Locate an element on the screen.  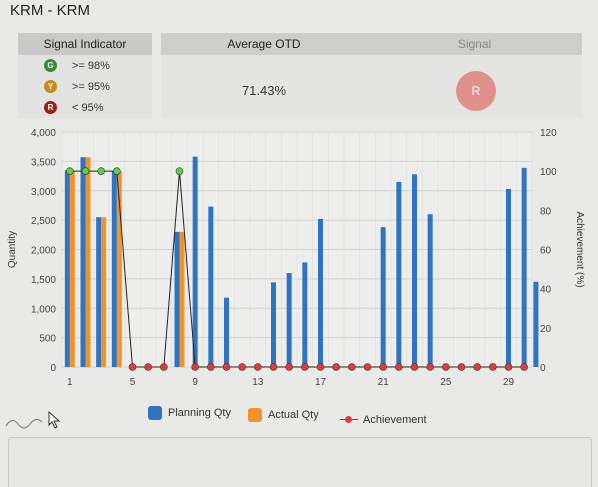
green-signal-icon: G is located at coordinates (50, 65).